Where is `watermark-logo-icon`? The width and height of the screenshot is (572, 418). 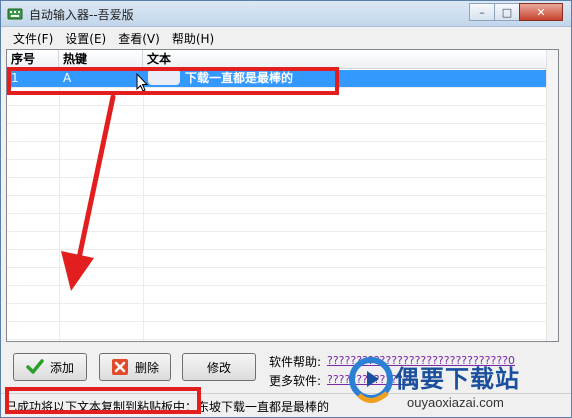
watermark-logo-icon is located at coordinates (371, 380).